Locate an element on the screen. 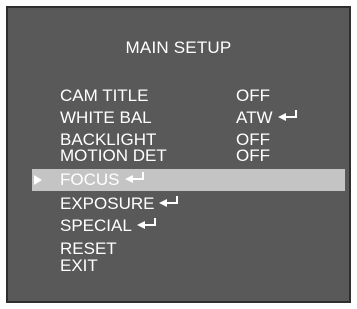  menu-item-white-bal: WHITE BAL ATW is located at coordinates (178, 118).